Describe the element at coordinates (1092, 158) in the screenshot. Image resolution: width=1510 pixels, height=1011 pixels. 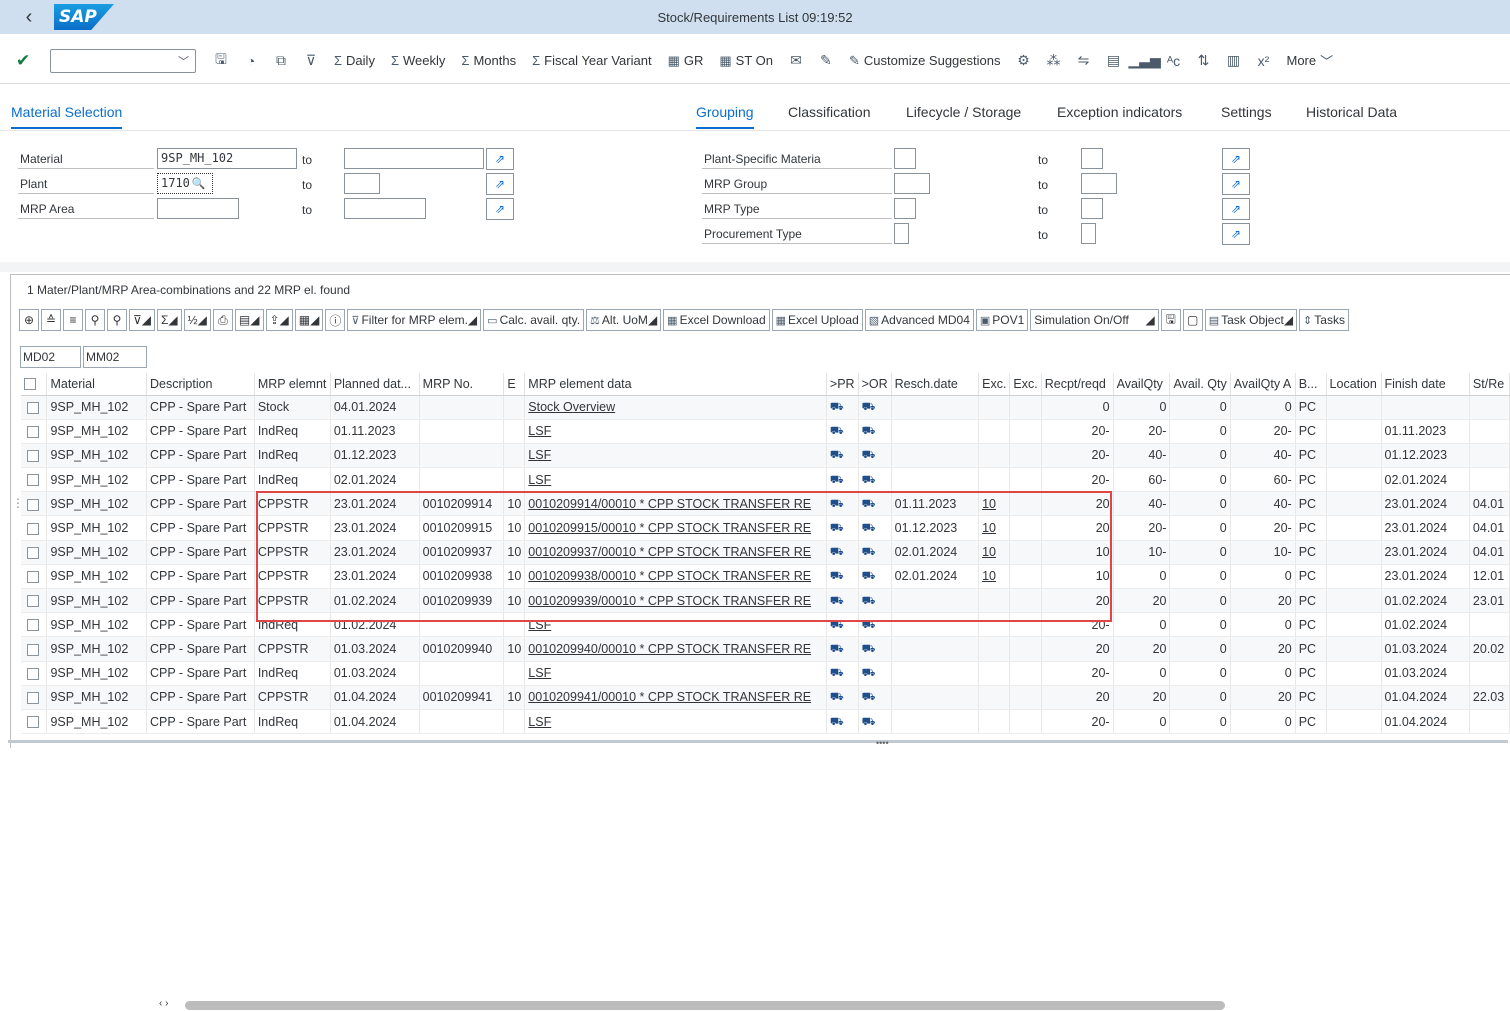
I see `plant-specific-material-to-input` at that location.